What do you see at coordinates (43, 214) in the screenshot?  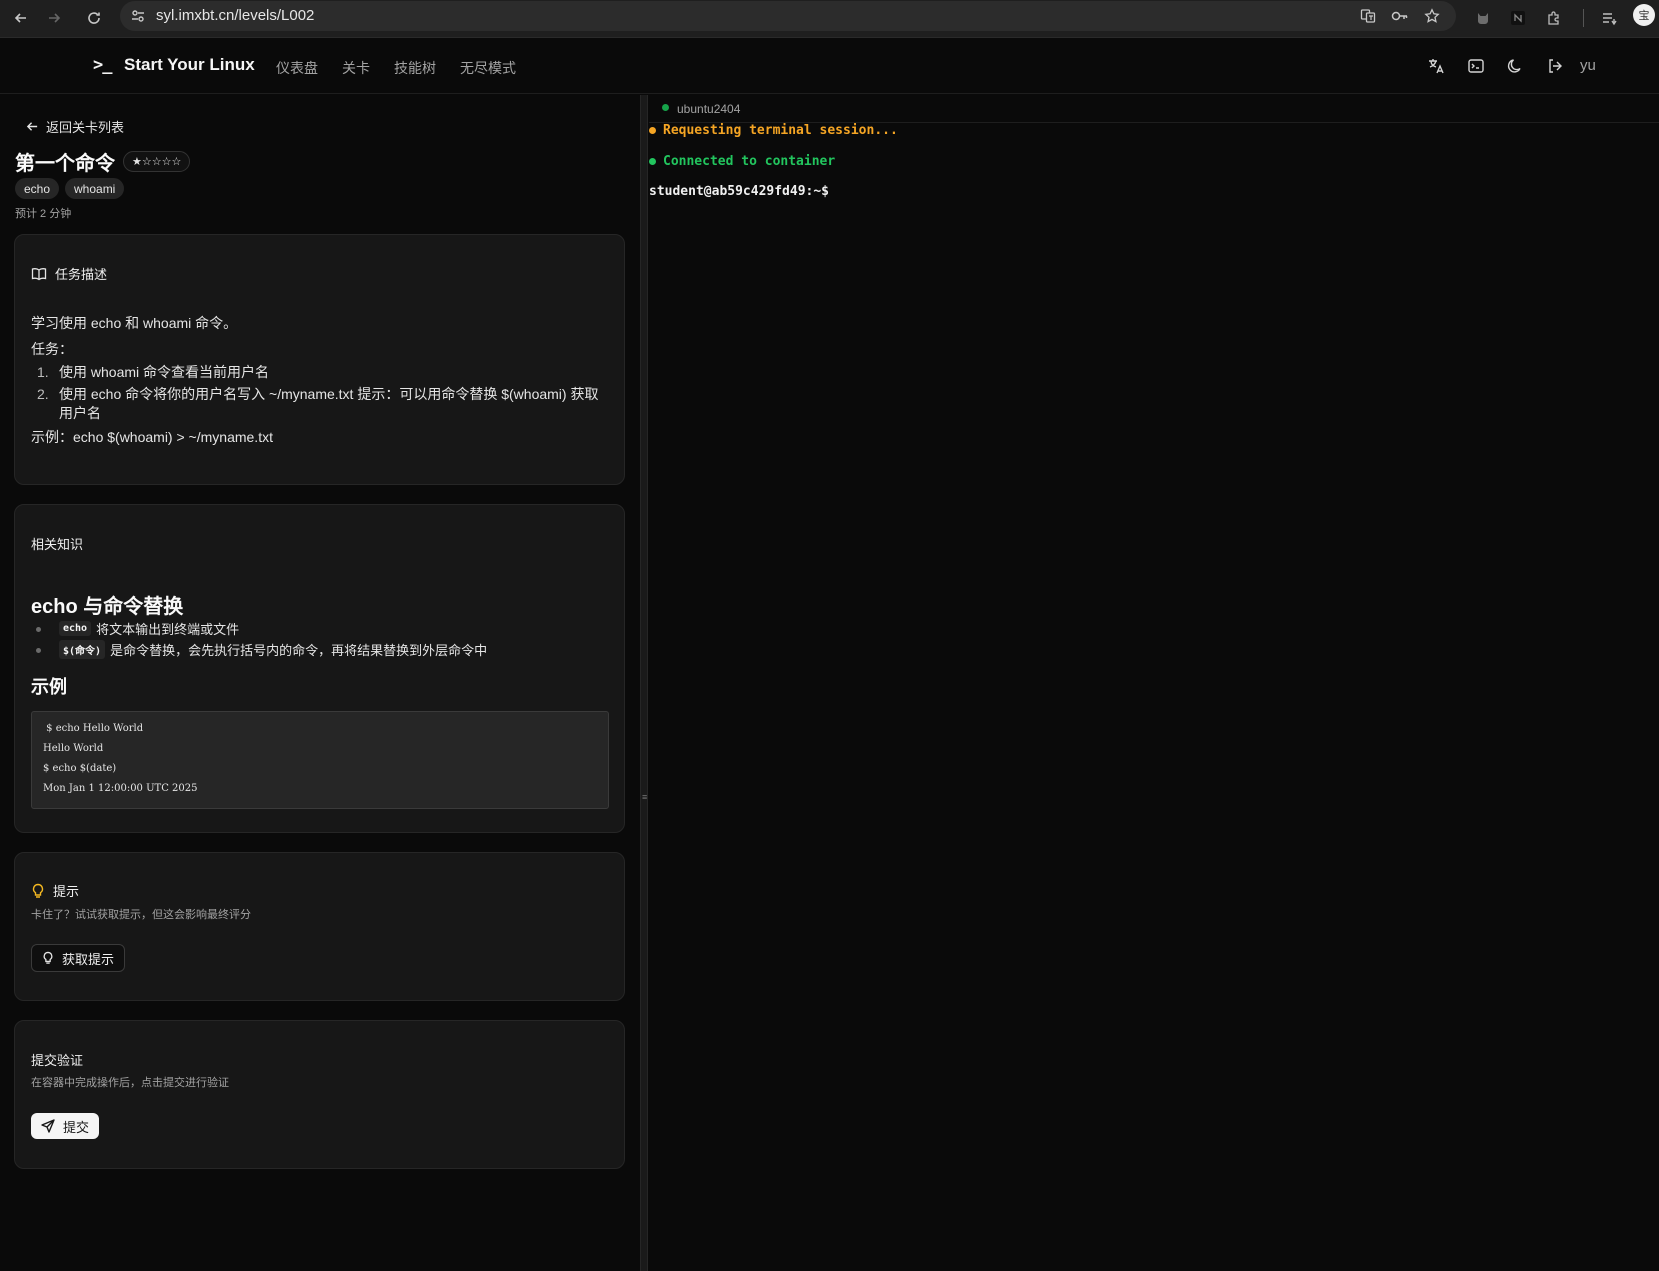 I see `estimated-time: 预计 2 分钟` at bounding box center [43, 214].